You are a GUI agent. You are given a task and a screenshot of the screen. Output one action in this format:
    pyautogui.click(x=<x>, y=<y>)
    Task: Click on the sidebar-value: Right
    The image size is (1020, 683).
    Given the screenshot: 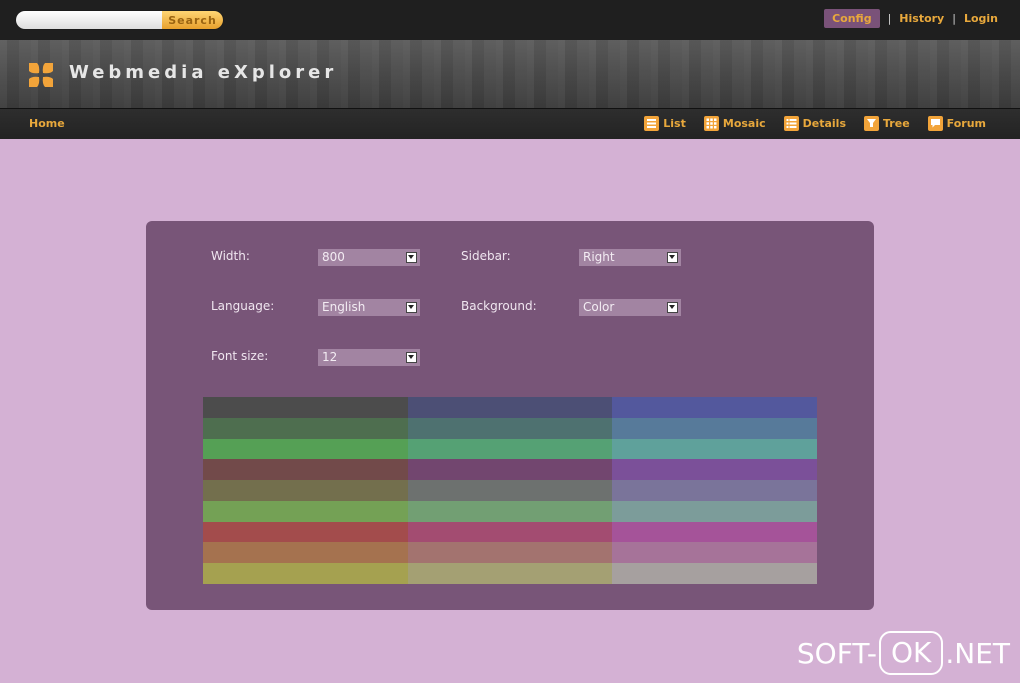 What is the action you would take?
    pyautogui.click(x=599, y=257)
    